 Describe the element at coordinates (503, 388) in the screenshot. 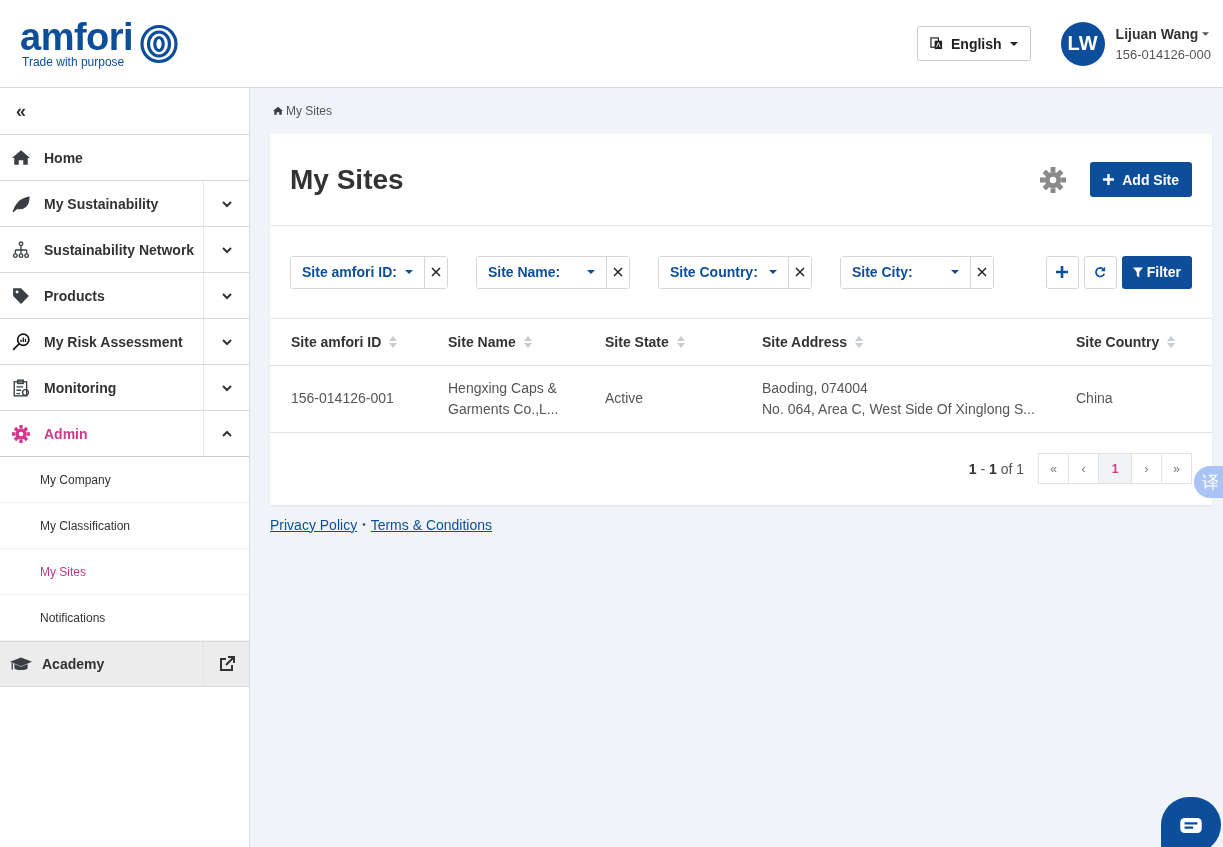

I see `table-cell-text: Hengxing Caps &` at that location.